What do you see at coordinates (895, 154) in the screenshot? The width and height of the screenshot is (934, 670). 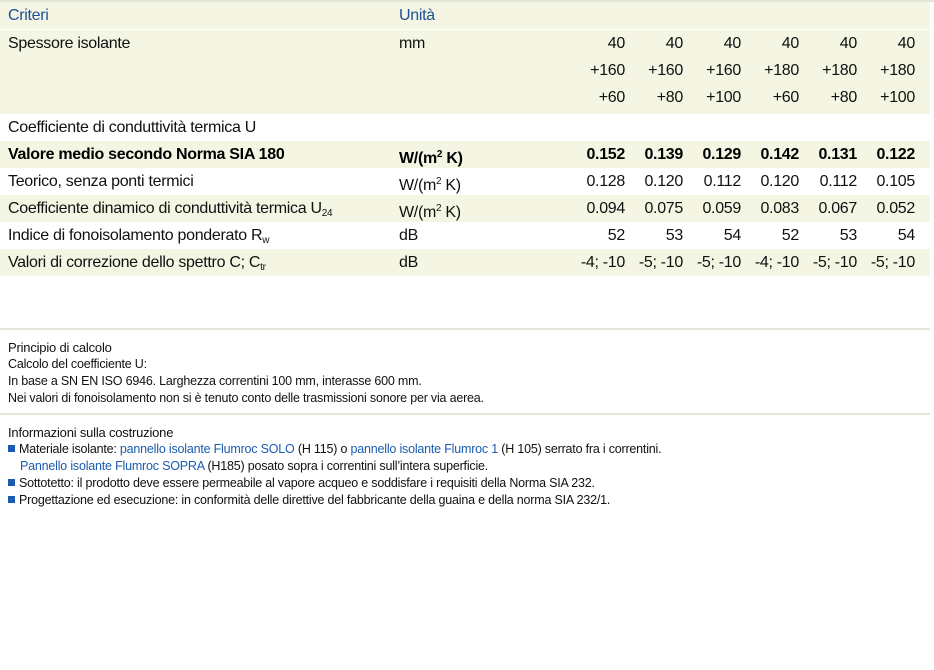 I see `cell-value: 0.122` at bounding box center [895, 154].